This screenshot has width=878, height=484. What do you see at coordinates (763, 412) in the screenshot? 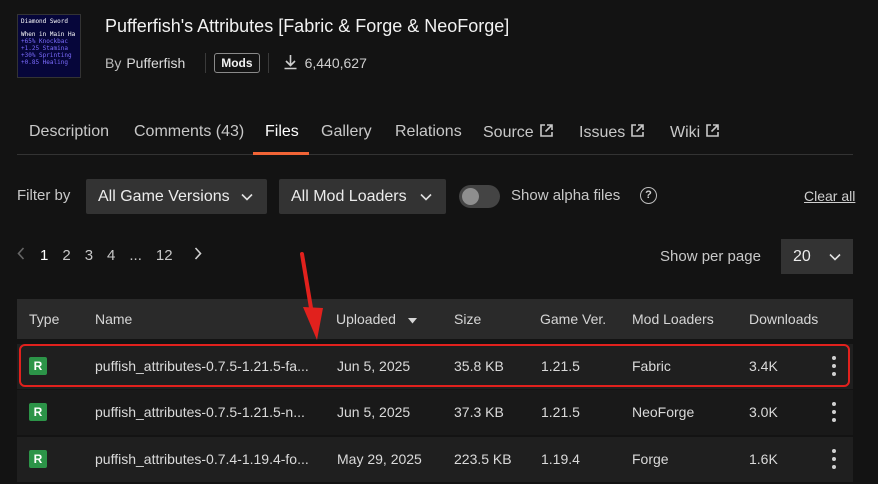
I see `download-count: 3.0K` at bounding box center [763, 412].